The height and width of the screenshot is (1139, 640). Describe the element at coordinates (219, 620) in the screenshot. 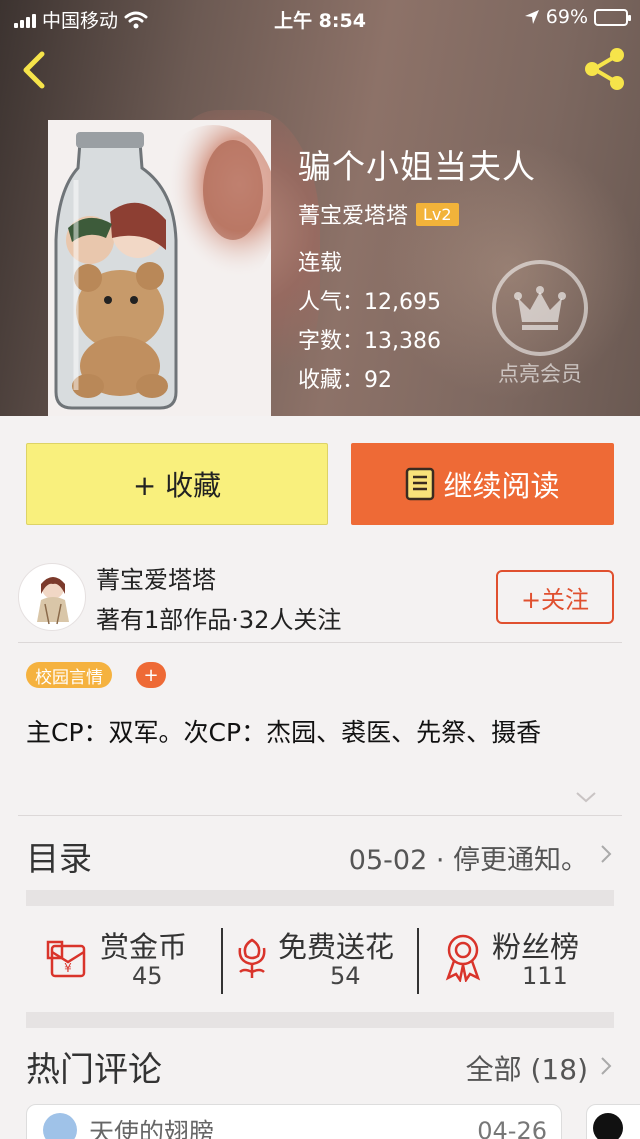

I see `author-row-info: 著有1部作品·32人关注` at that location.